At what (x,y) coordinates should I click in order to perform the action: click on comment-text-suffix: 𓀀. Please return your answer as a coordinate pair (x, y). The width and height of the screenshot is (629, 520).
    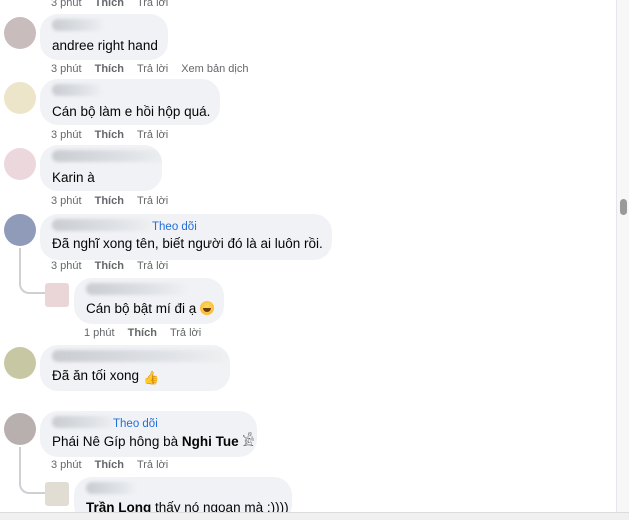
    Looking at the image, I should click on (246, 441).